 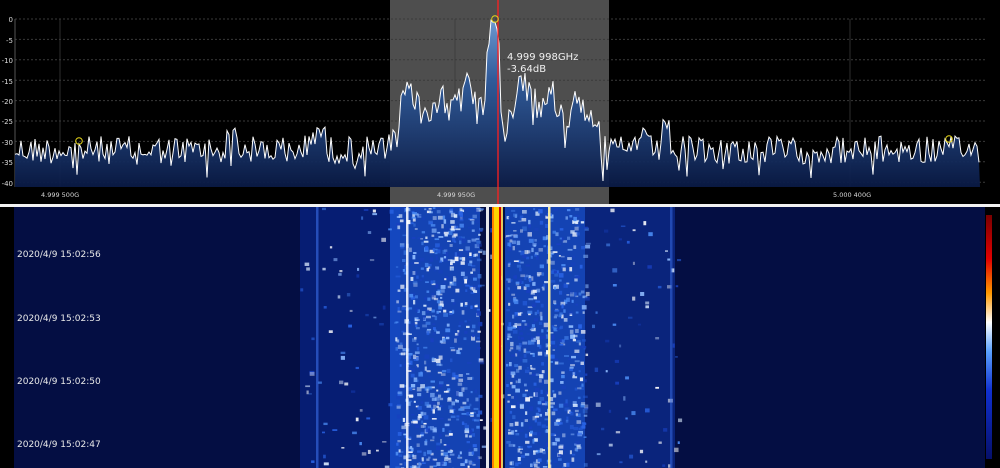 I want to click on marker-frequency: 4.999 998GHz, so click(x=542, y=57).